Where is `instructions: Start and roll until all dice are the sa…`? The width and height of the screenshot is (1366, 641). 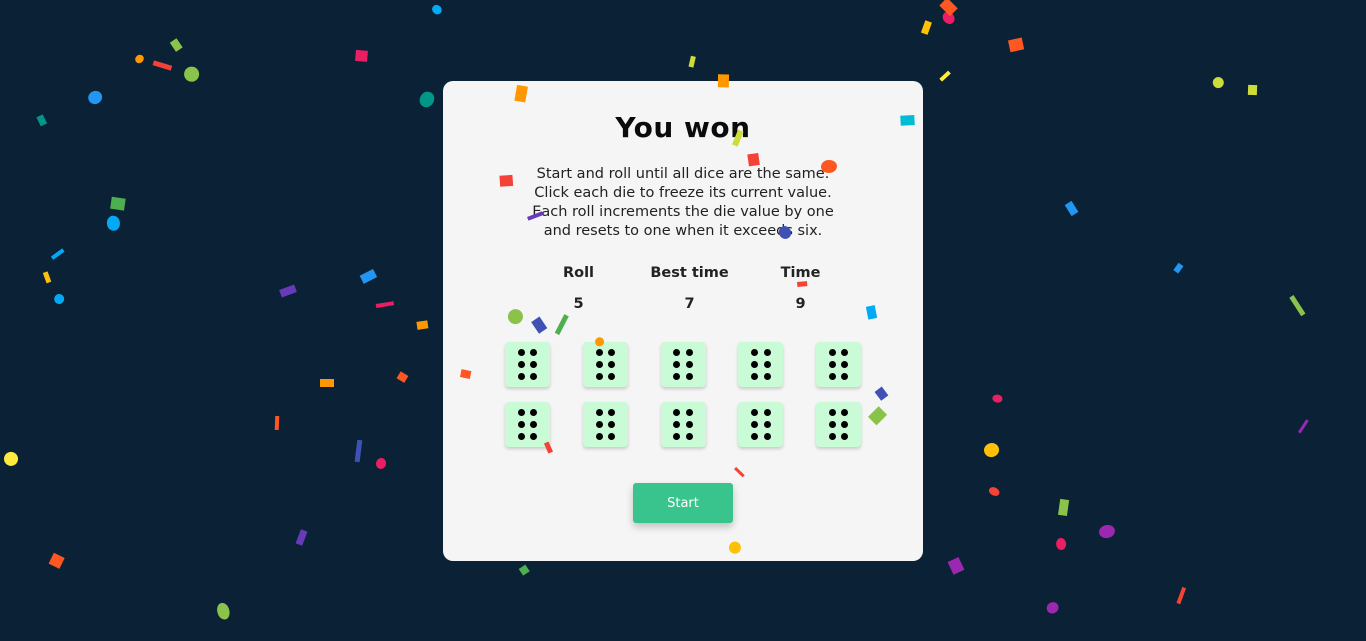
instructions: Start and roll until all dice are the sa… is located at coordinates (683, 203).